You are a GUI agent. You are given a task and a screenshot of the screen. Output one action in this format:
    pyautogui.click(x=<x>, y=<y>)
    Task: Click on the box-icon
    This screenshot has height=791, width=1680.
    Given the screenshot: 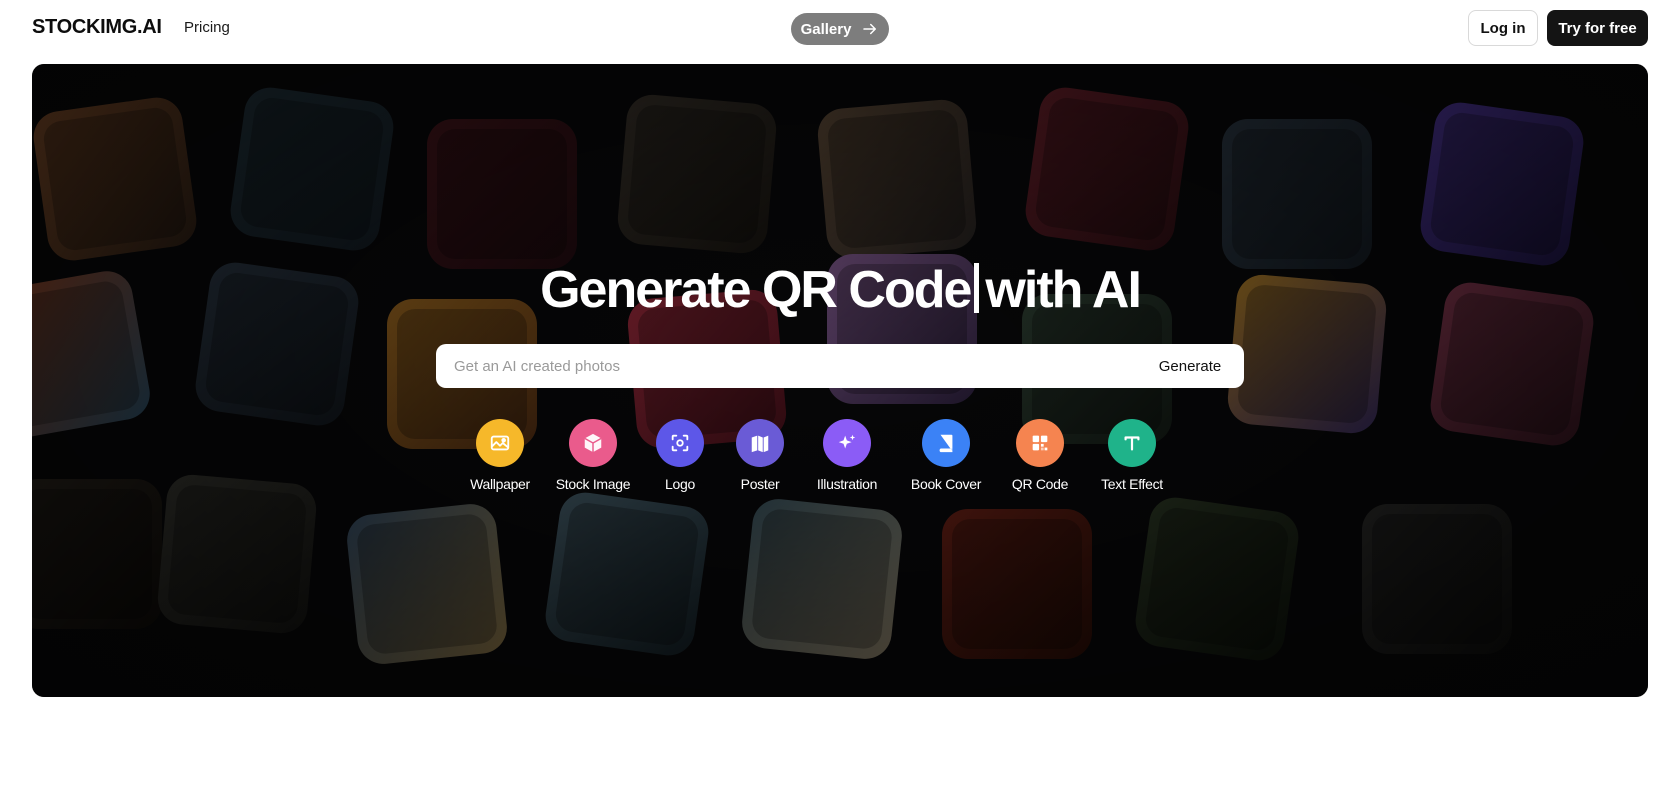 What is the action you would take?
    pyautogui.click(x=593, y=443)
    